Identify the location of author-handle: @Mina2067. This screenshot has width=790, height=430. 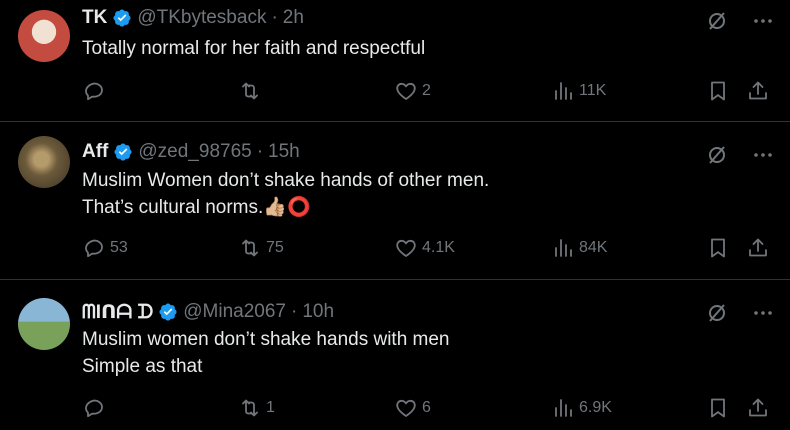
(234, 312).